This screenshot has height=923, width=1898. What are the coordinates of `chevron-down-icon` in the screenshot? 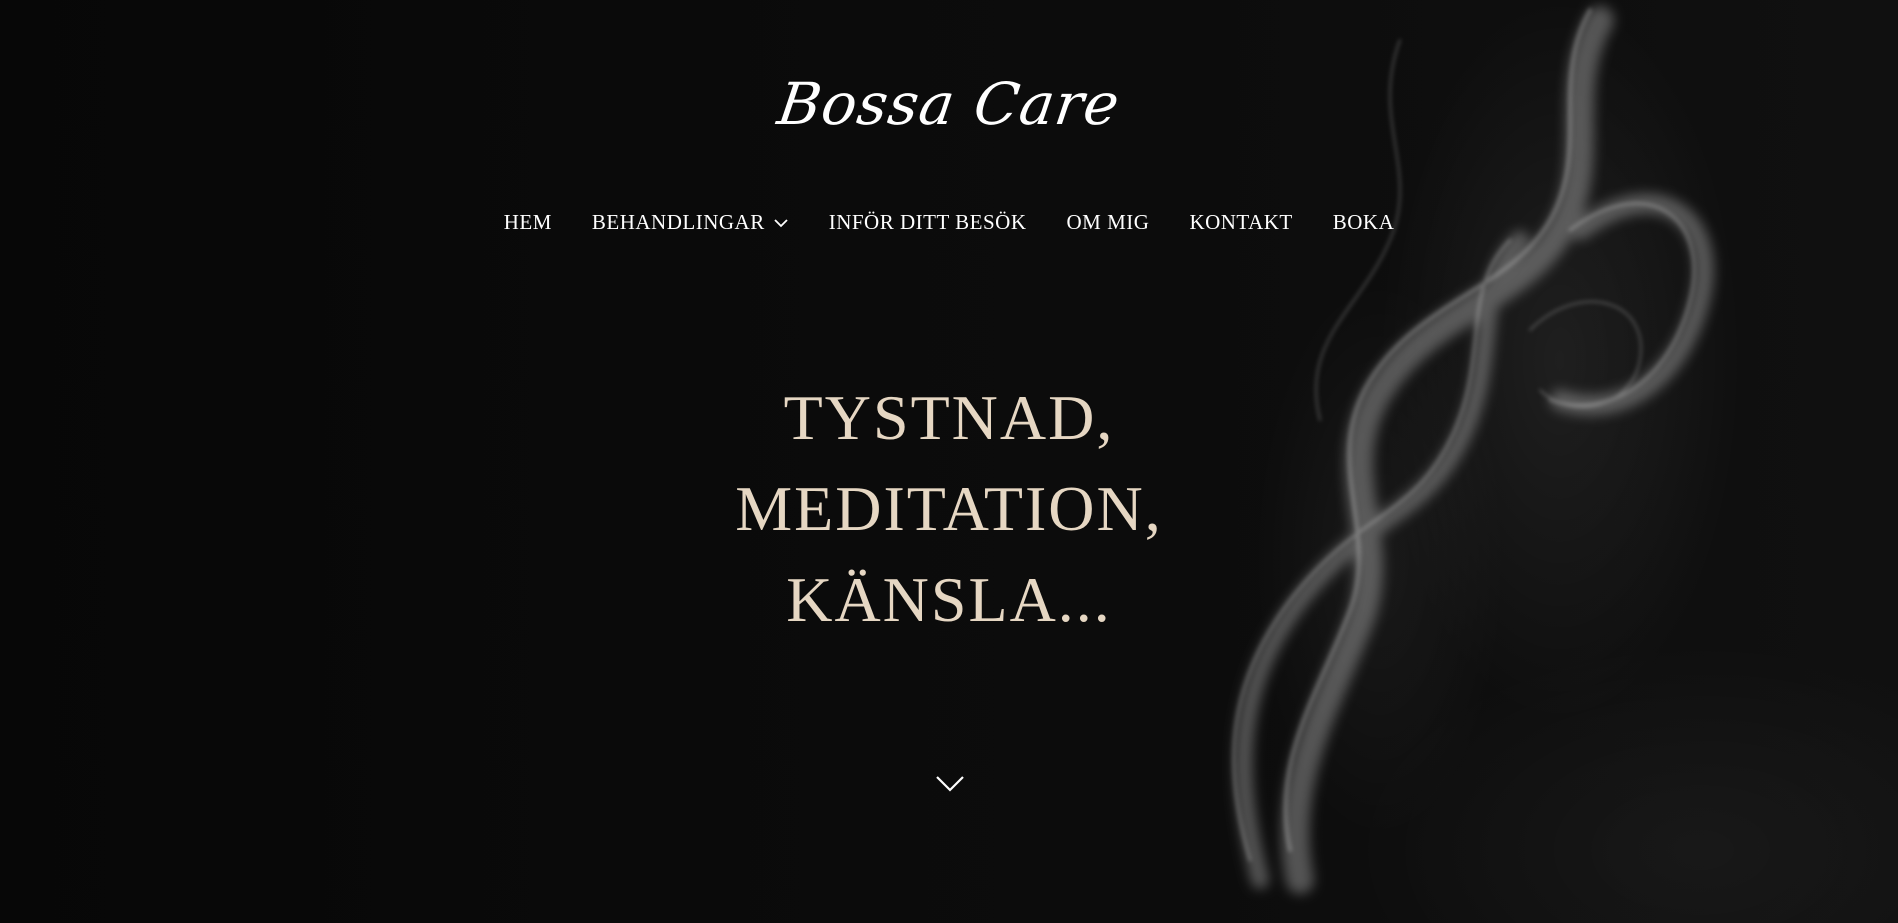 It's located at (781, 222).